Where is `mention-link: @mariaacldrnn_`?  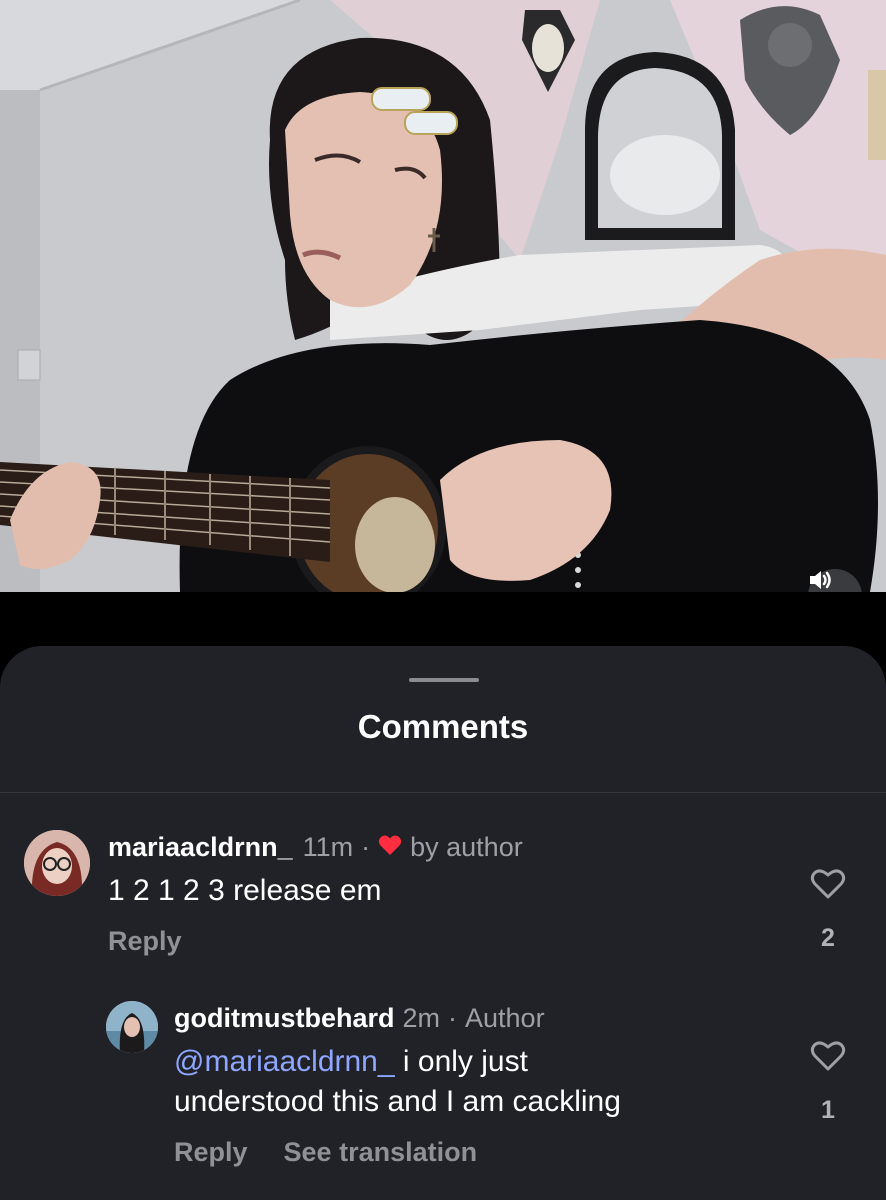 mention-link: @mariaacldrnn_ is located at coordinates (284, 1061).